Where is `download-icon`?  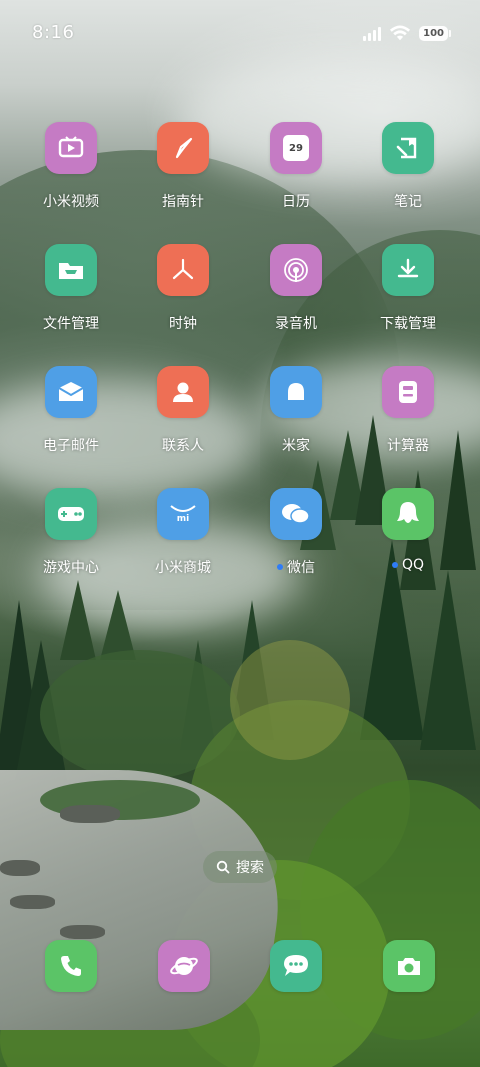 download-icon is located at coordinates (408, 270).